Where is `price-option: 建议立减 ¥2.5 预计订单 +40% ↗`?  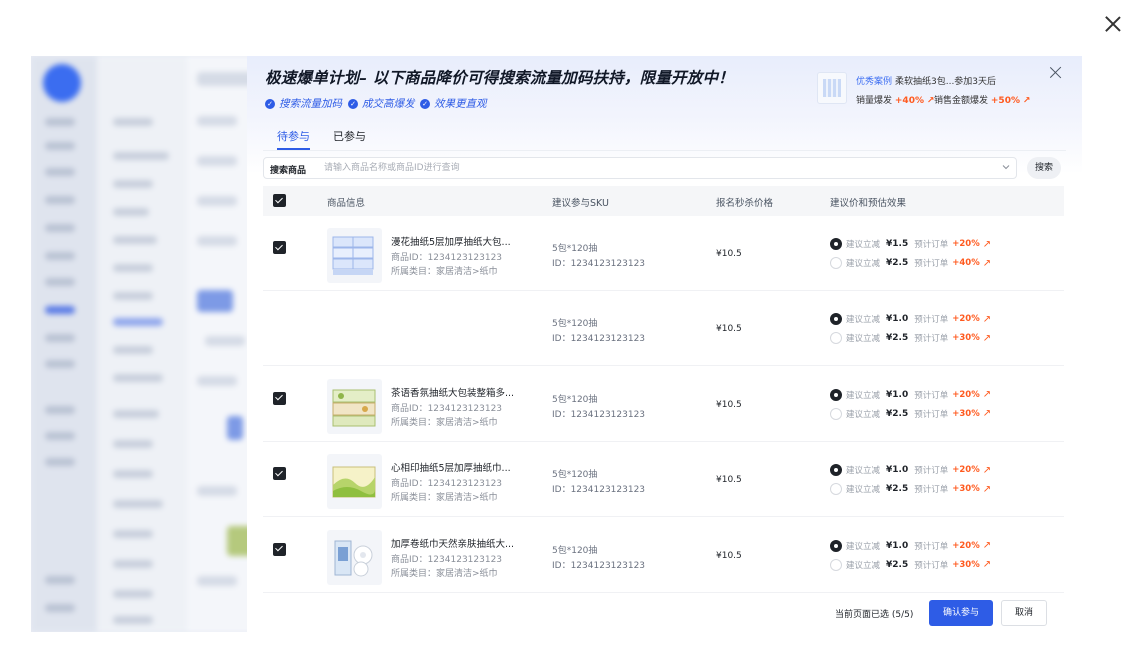
price-option: 建议立减 ¥2.5 预计订单 +40% ↗ is located at coordinates (910, 263).